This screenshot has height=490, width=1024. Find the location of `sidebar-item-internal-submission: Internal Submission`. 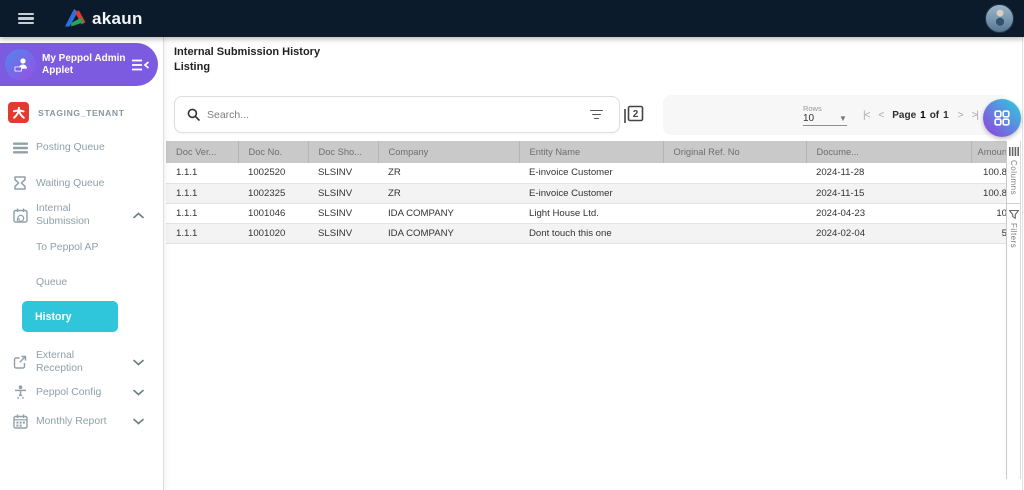

sidebar-item-internal-submission: Internal Submission is located at coordinates (87, 215).